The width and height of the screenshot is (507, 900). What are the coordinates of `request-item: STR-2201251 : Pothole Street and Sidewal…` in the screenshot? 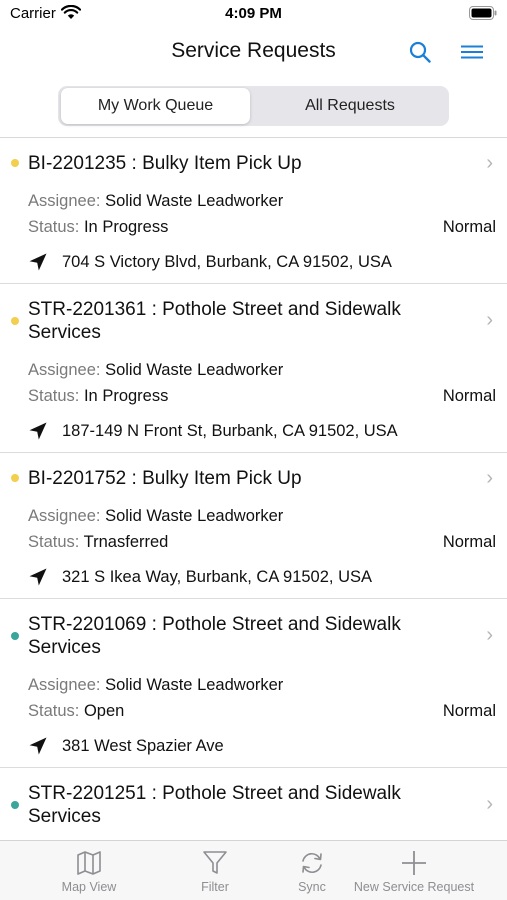 It's located at (253, 804).